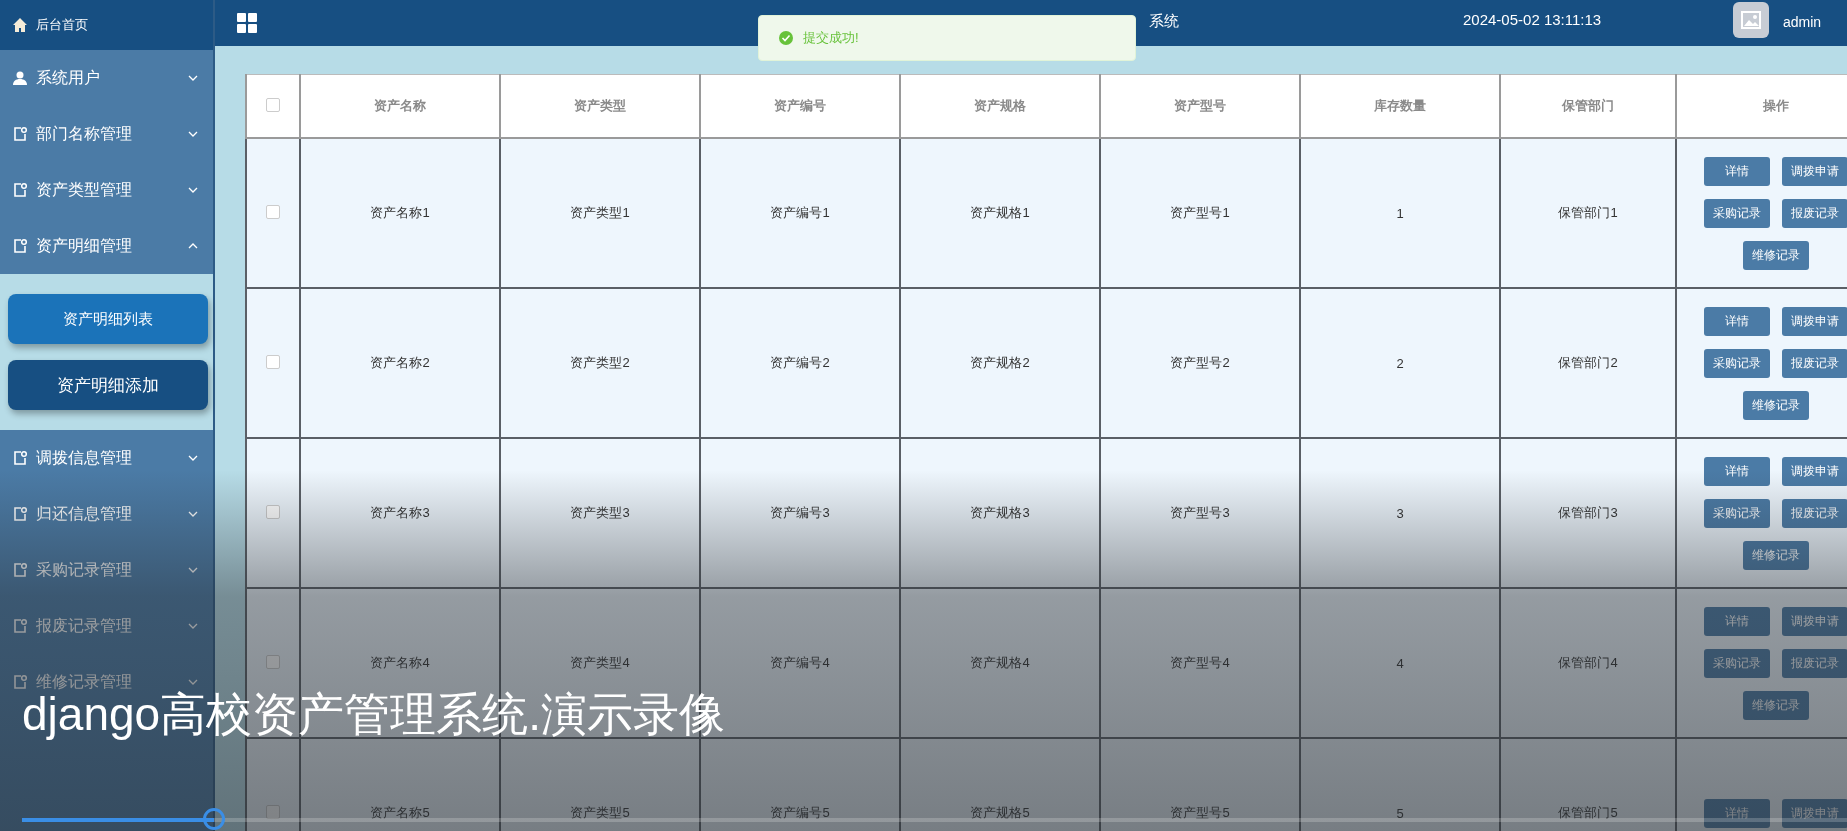 The height and width of the screenshot is (831, 1847). I want to click on column-header: 资产名称, so click(400, 105).